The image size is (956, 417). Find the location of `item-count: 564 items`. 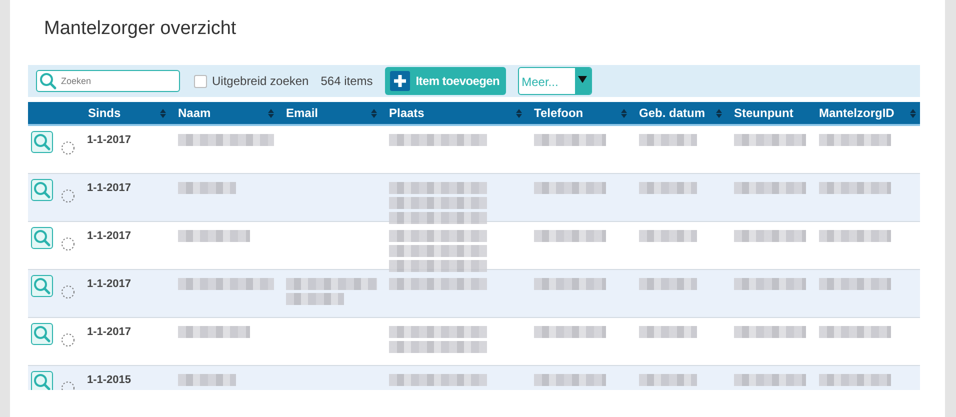

item-count: 564 items is located at coordinates (346, 81).